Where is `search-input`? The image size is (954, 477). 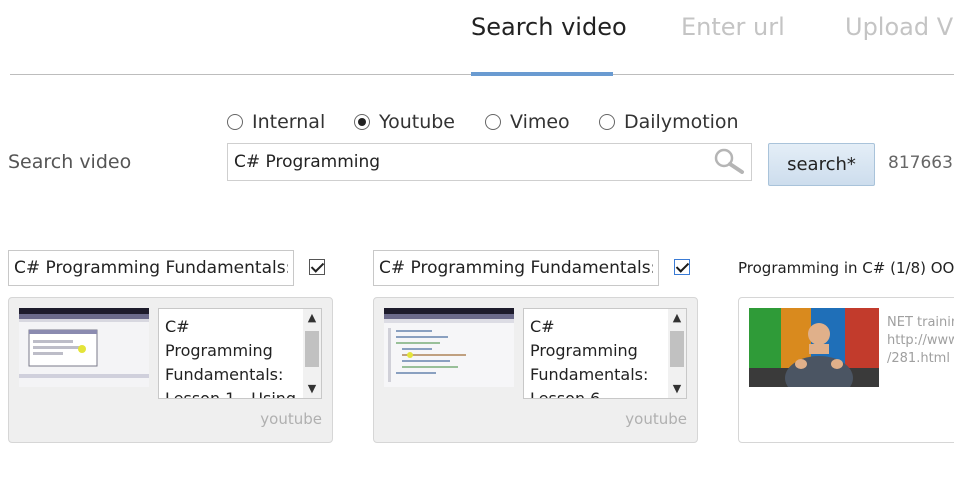 search-input is located at coordinates (489, 162).